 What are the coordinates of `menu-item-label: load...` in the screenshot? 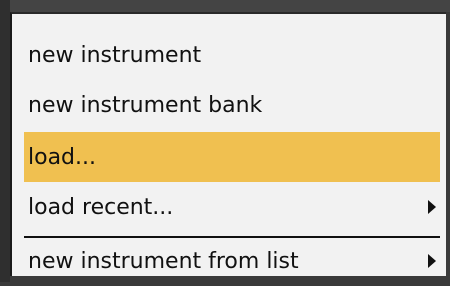 It's located at (62, 157).